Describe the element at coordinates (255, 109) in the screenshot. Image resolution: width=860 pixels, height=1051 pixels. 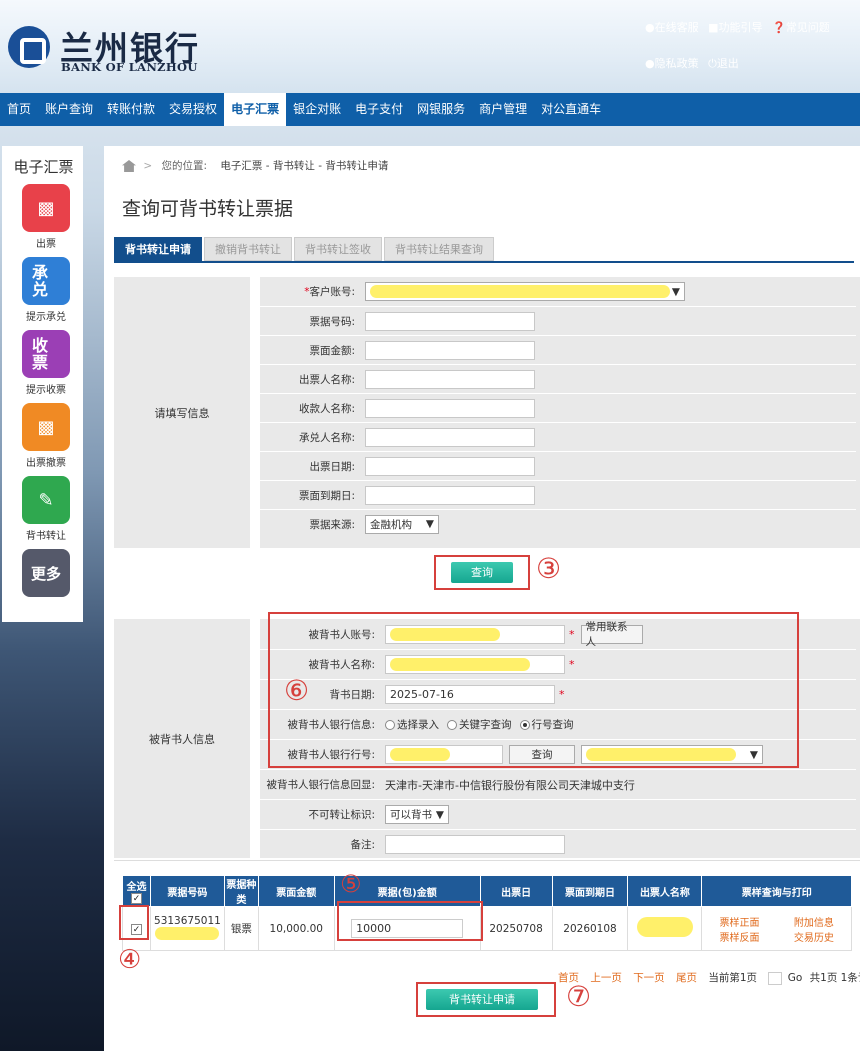
I see `nav-e-draft: 电子汇票` at that location.